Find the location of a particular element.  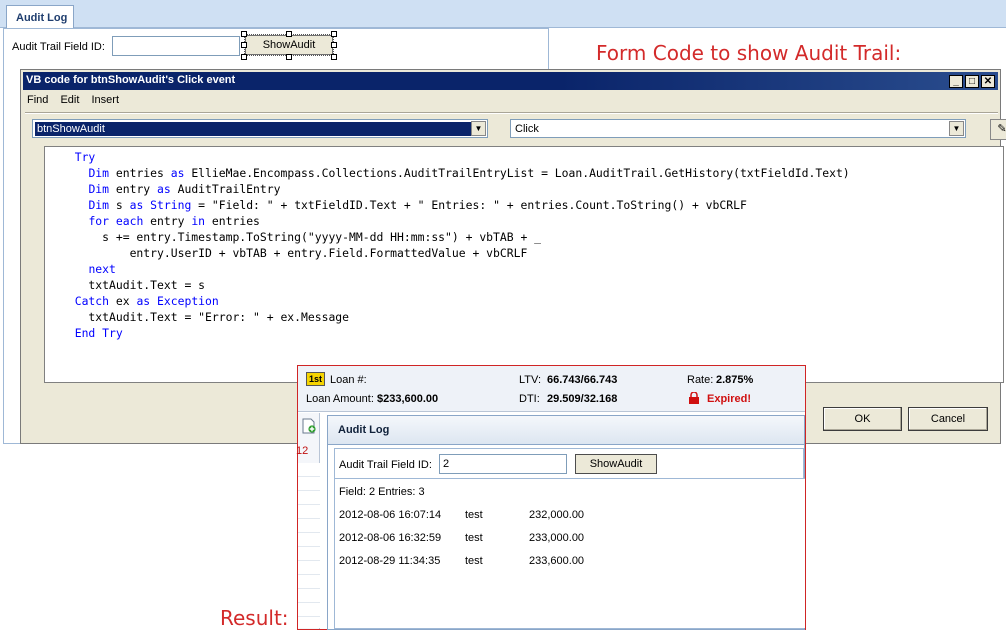

entry-value: 232,000.00 is located at coordinates (557, 515).